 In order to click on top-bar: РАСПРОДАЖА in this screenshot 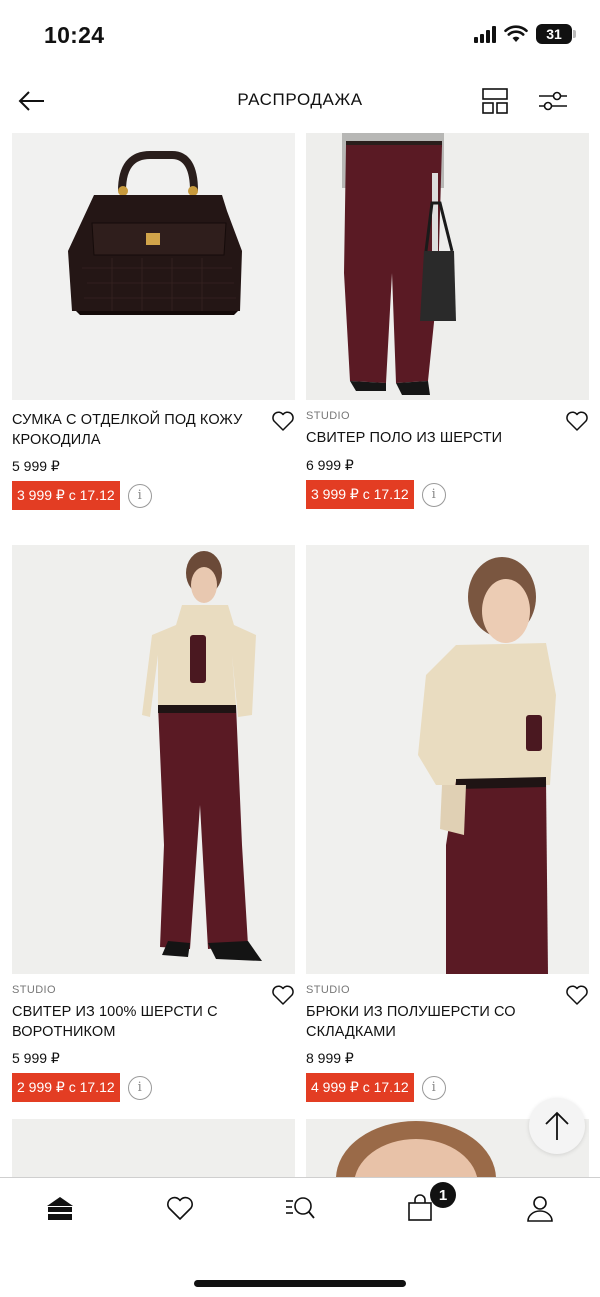, I will do `click(300, 101)`.